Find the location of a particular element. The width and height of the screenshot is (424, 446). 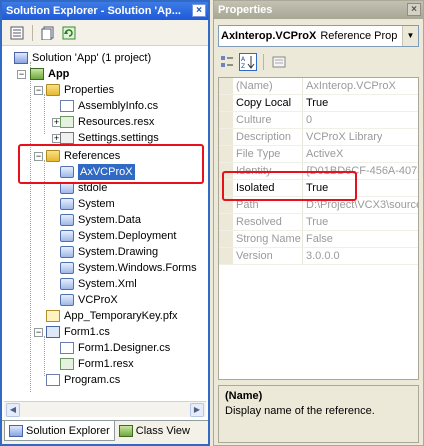

solution-explorer-icon is located at coordinates (16, 430).